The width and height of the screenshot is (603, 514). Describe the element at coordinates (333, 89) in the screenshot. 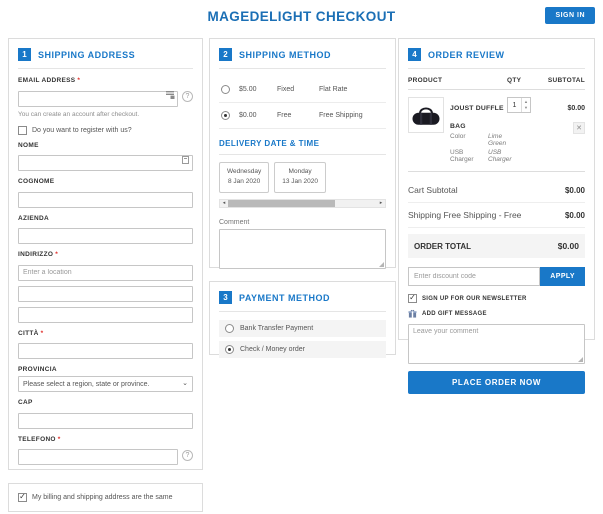

I see `shipping-carrier: Flat Rate` at that location.